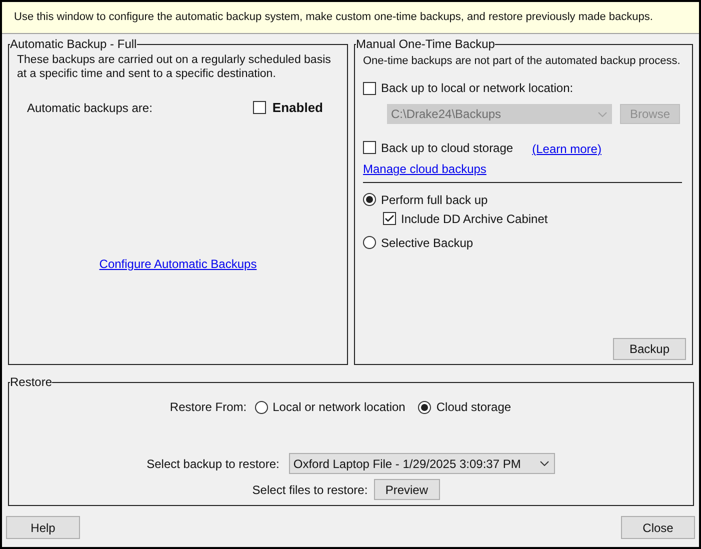 Image resolution: width=701 pixels, height=549 pixels. I want to click on field-label: Select backup to restore:, so click(213, 464).